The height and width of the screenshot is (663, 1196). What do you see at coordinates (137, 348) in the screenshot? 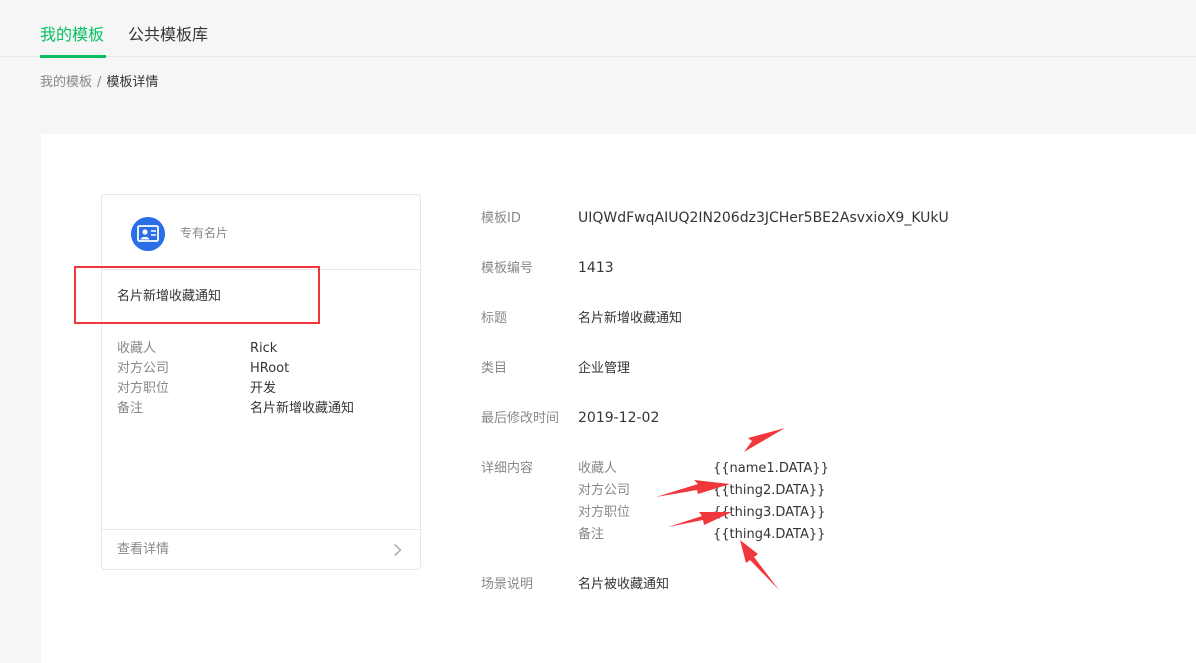
I see `card-field-key: 收藏人` at bounding box center [137, 348].